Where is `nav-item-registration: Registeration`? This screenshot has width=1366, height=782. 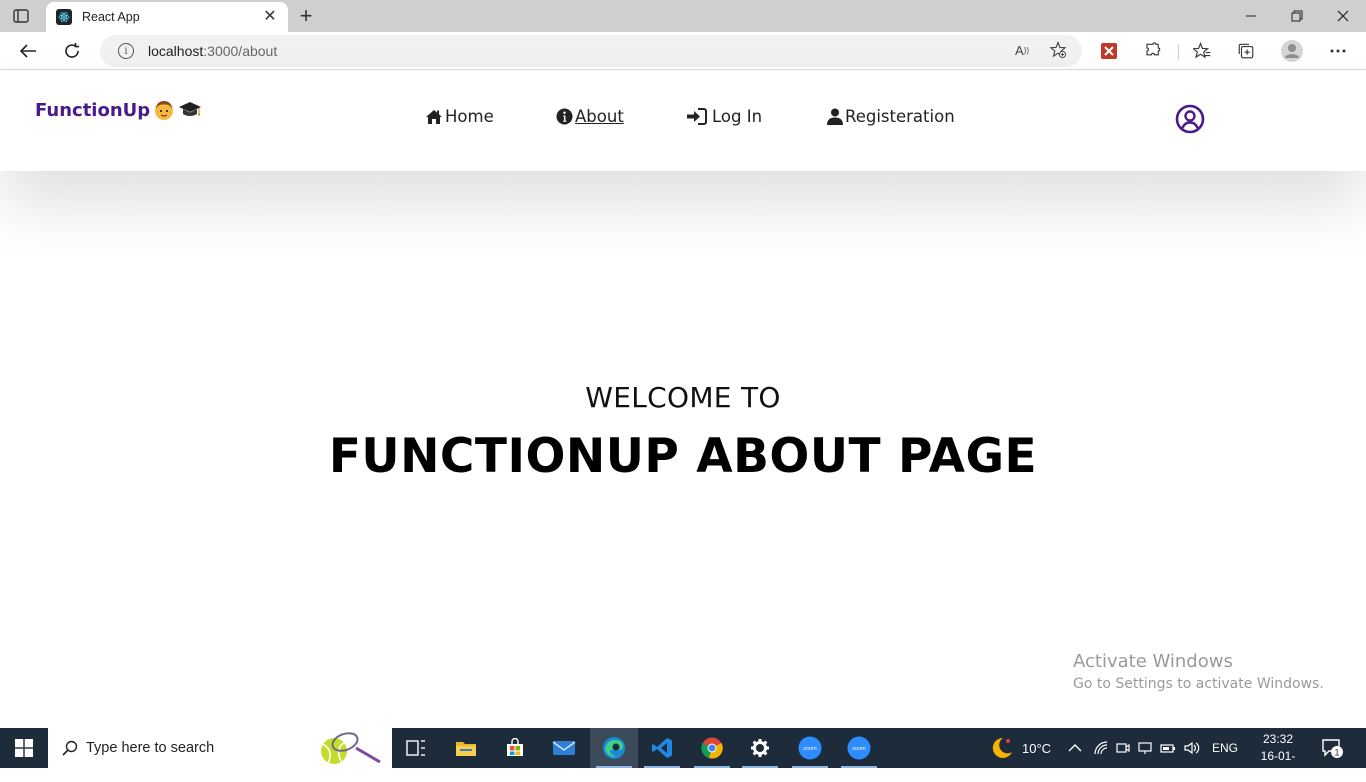 nav-item-registration: Registeration is located at coordinates (891, 116).